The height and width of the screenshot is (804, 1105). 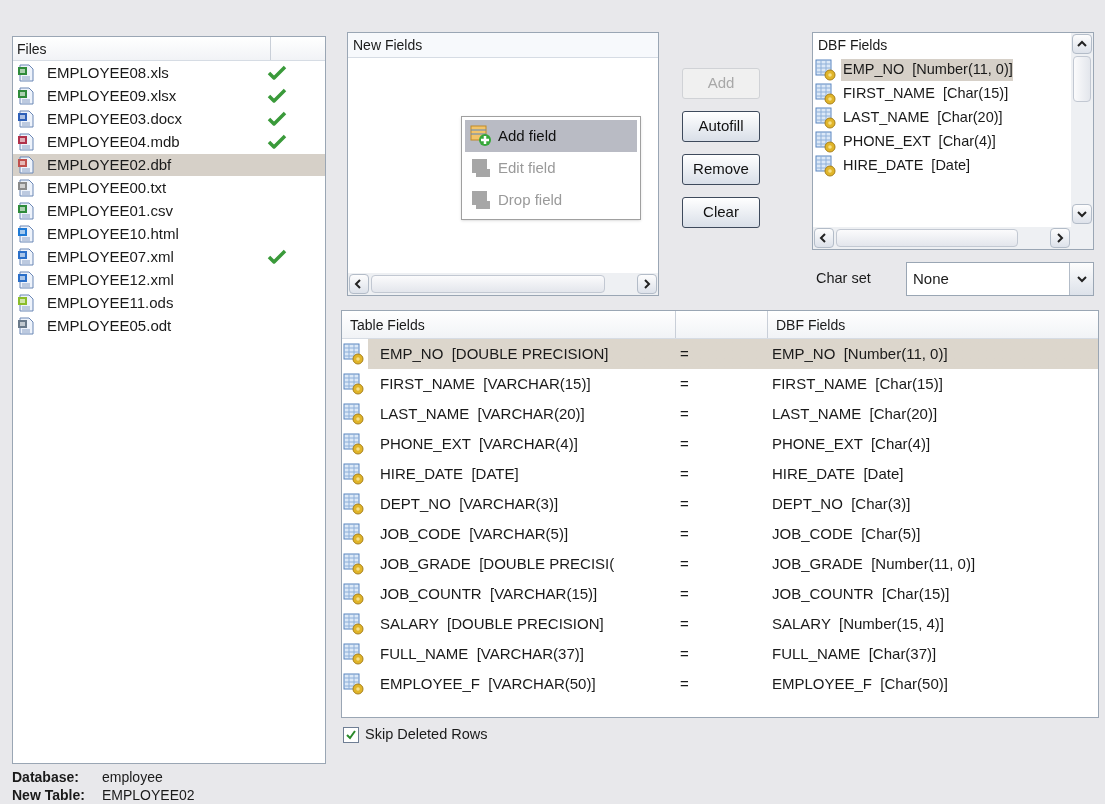 What do you see at coordinates (925, 94) in the screenshot?
I see `field-list-item: FIRST_NAME [Char(15)]` at bounding box center [925, 94].